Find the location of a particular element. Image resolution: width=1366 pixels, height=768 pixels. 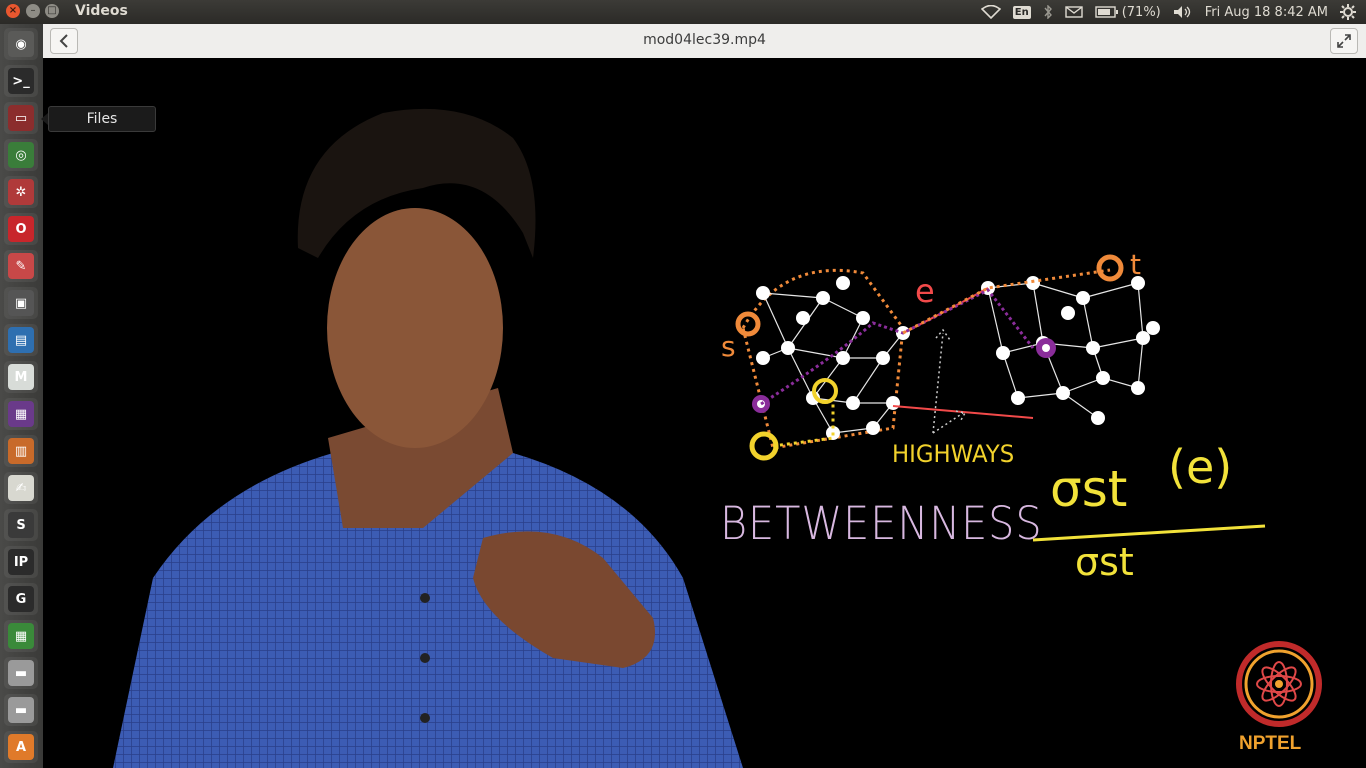

video-editor-icon: ▣ is located at coordinates (21, 303).